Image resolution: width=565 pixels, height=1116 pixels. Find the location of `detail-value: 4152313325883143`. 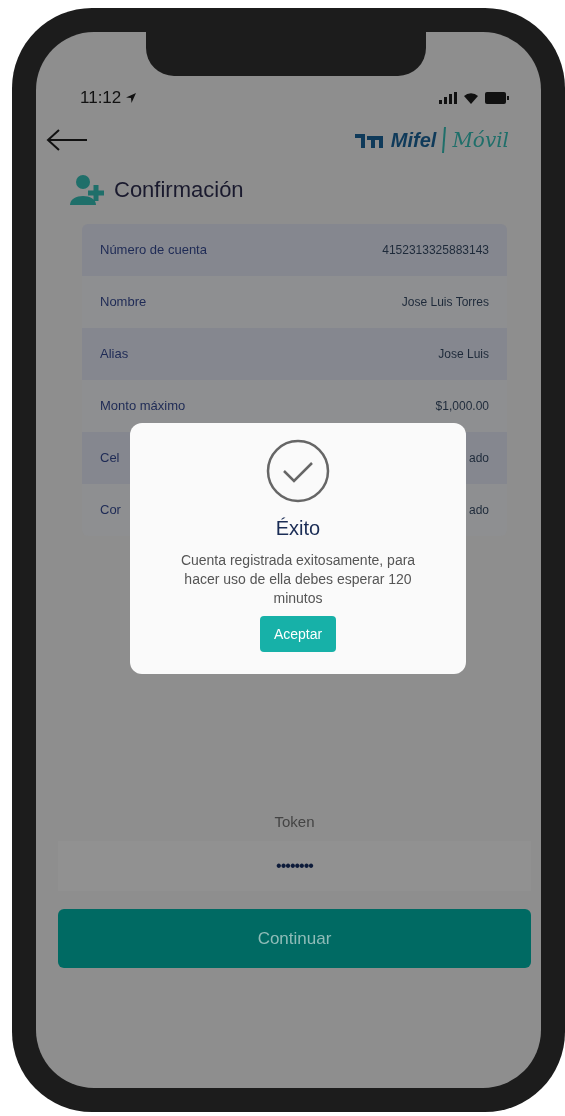

detail-value: 4152313325883143 is located at coordinates (435, 250).